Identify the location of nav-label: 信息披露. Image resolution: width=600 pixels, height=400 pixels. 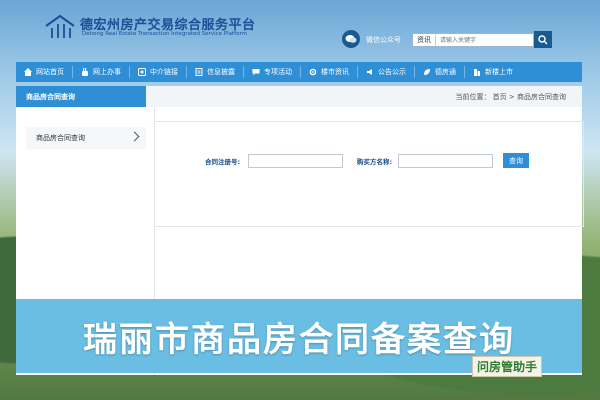
(221, 72).